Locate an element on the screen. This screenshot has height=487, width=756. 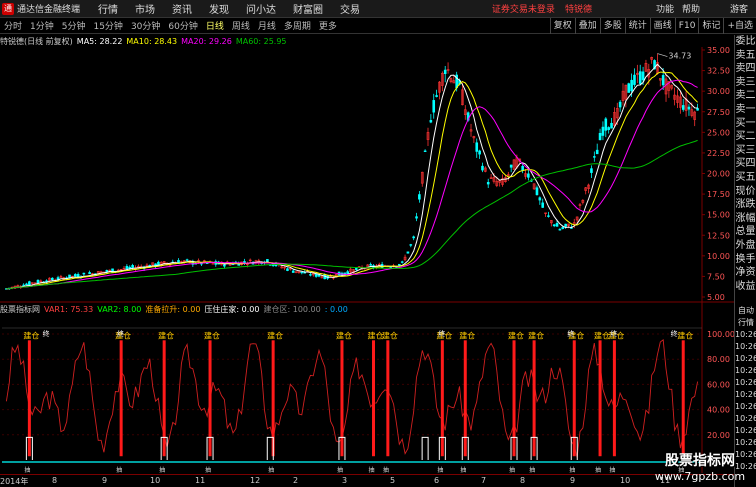
date-axis: 2014年 8 9 10 11 12 2 3 5 6 7 8 9 10 11 is located at coordinates (367, 480).